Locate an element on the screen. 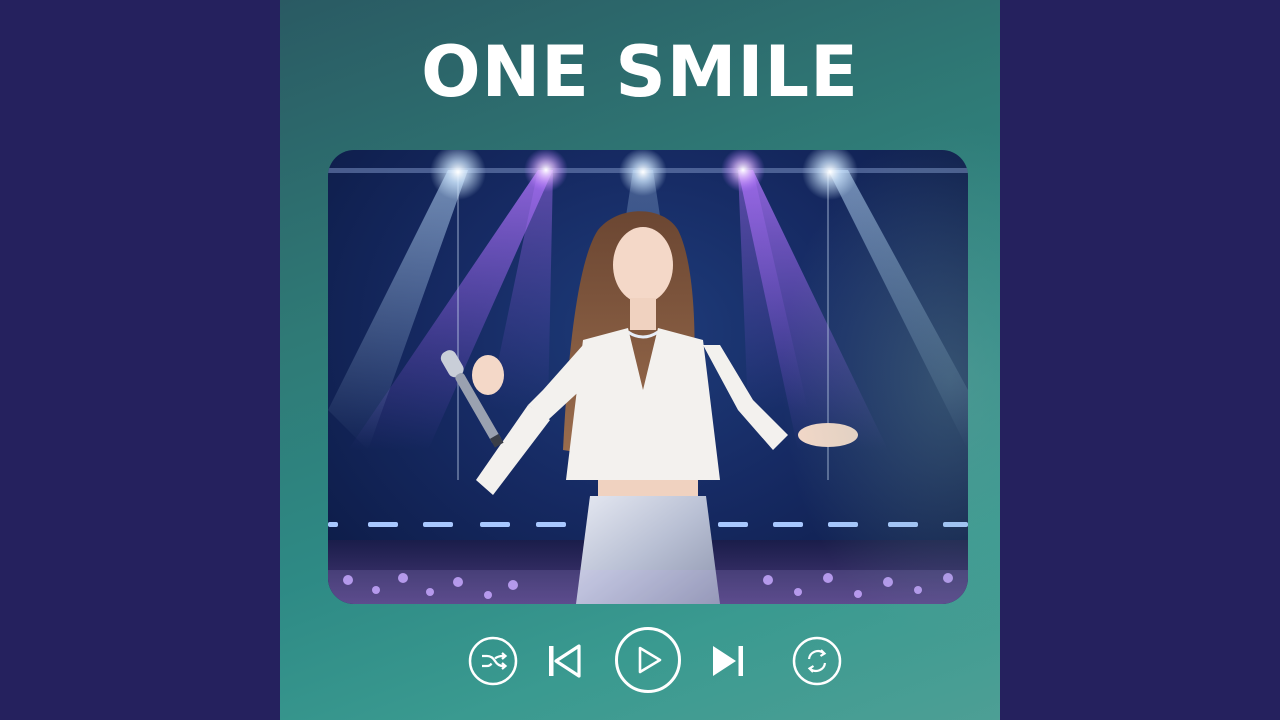  skip-previous-icon is located at coordinates (564, 661).